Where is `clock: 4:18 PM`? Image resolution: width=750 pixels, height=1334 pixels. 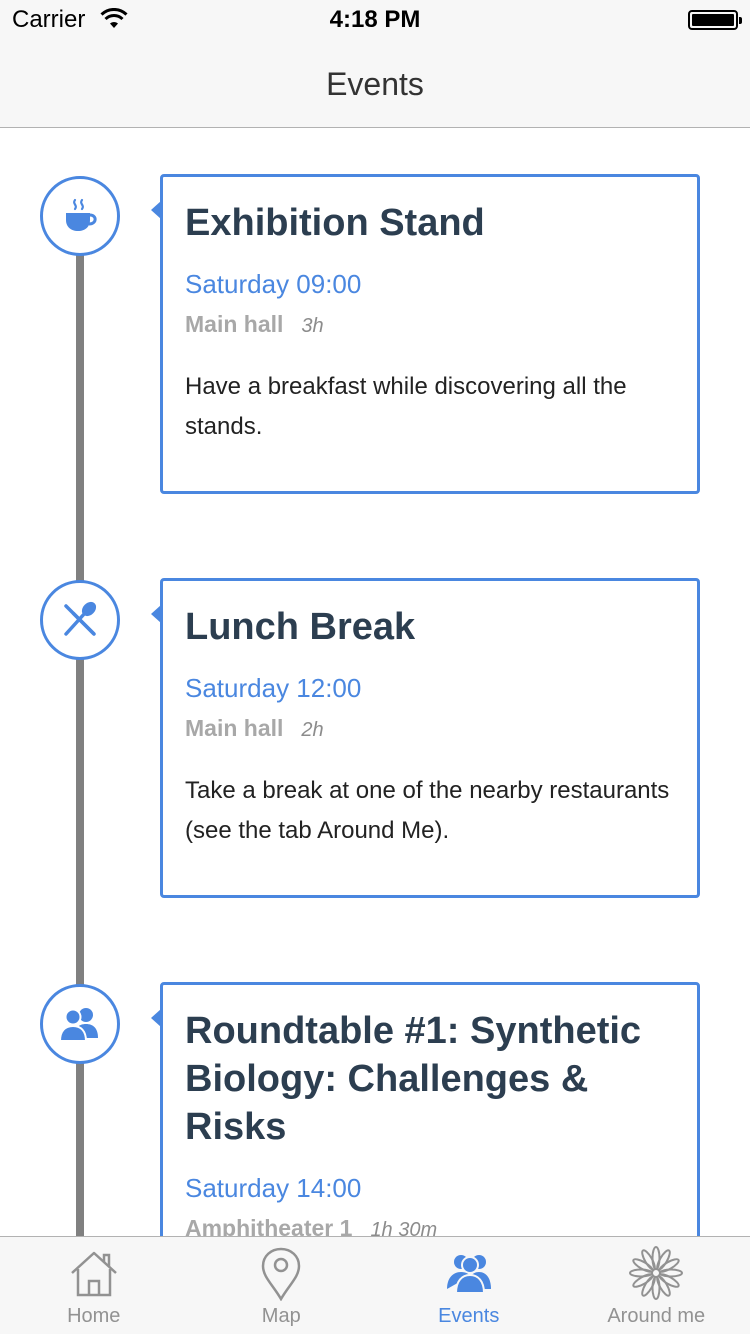 clock: 4:18 PM is located at coordinates (375, 19).